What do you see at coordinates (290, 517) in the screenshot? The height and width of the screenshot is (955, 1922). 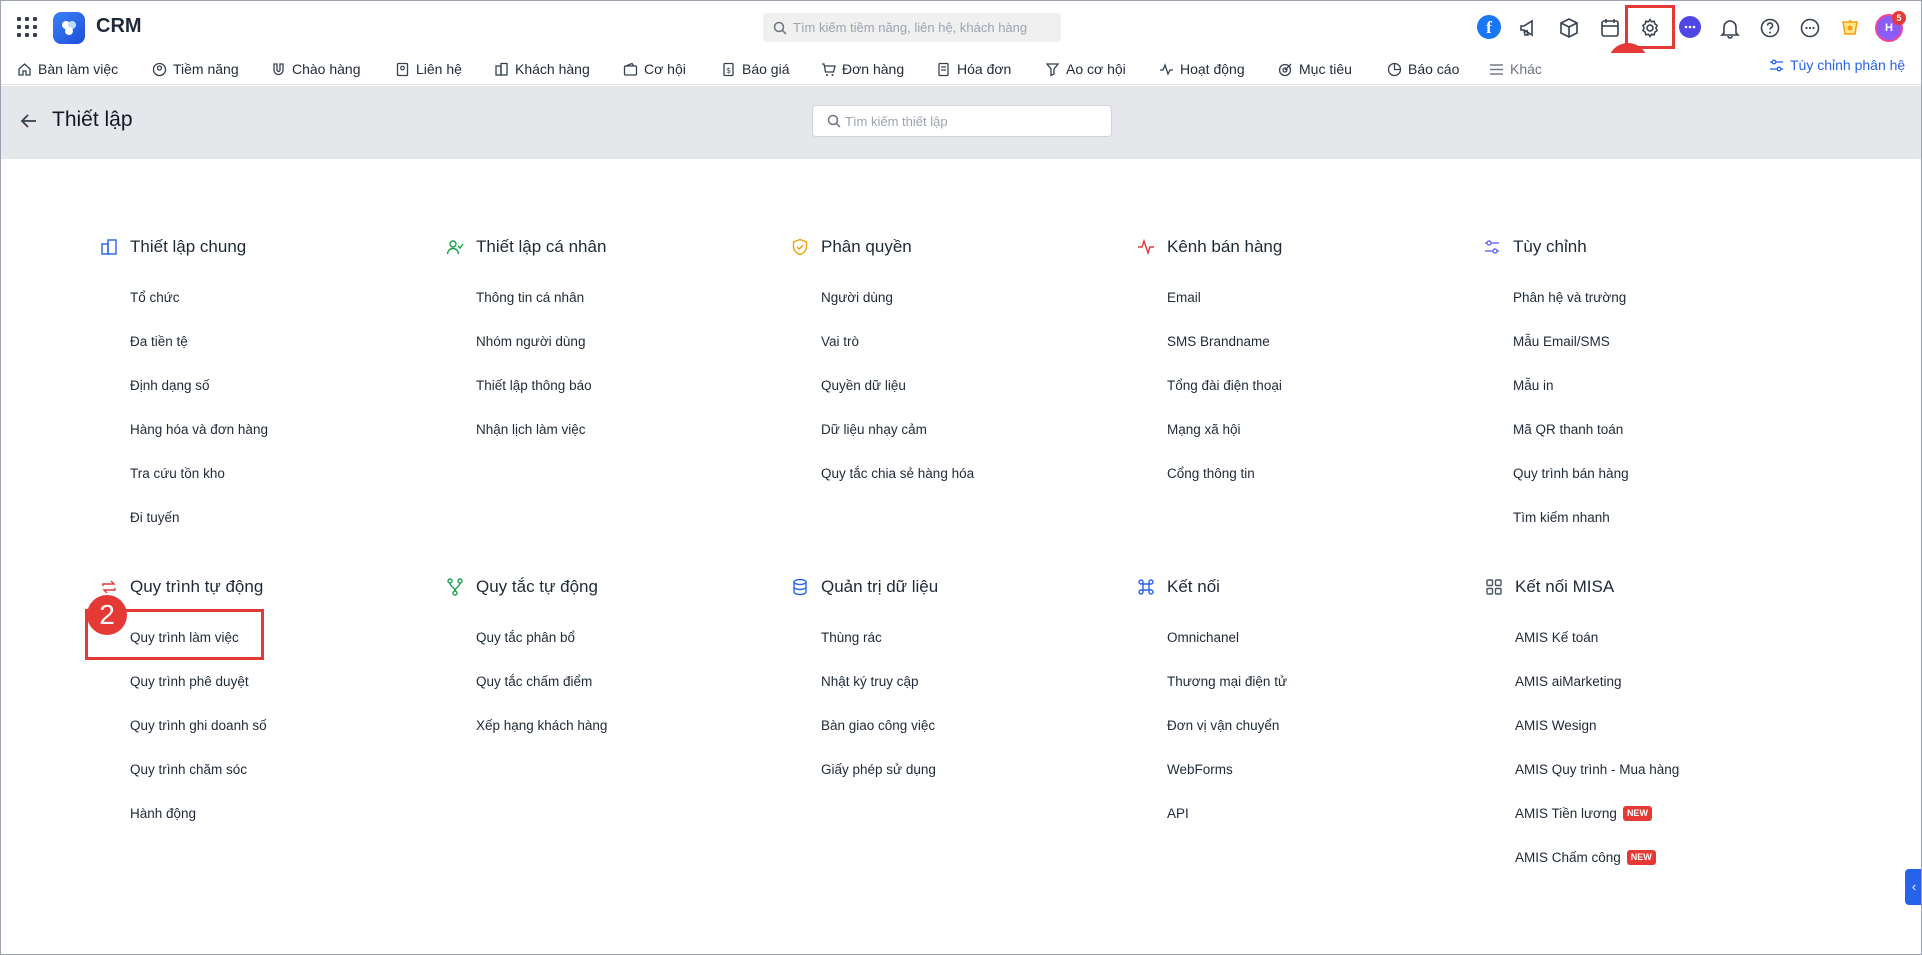 I see `link-di-tuyen: Đi tuyến` at bounding box center [290, 517].